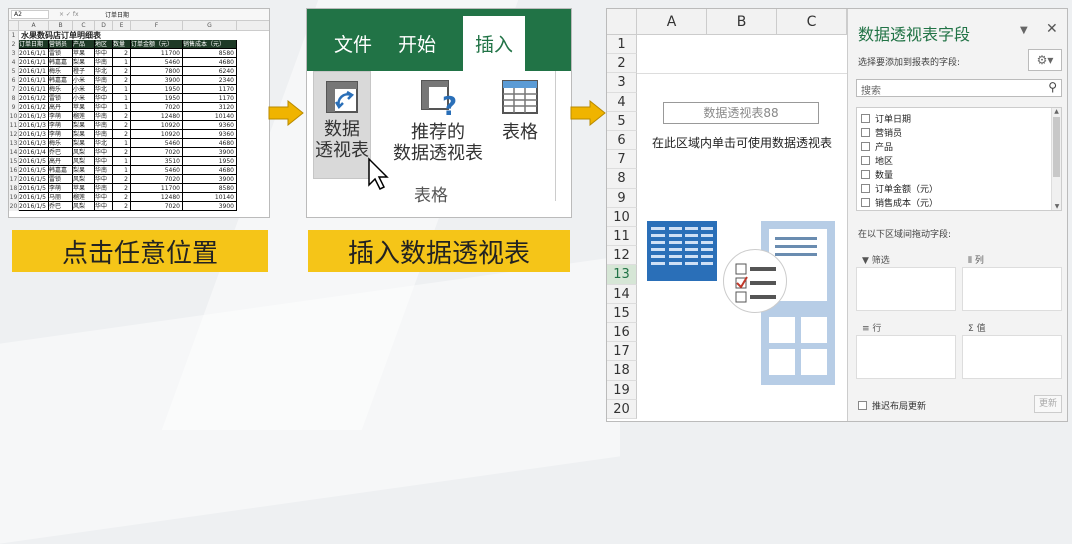  Describe the element at coordinates (210, 107) in the screenshot. I see `table-cell: 3120` at that location.